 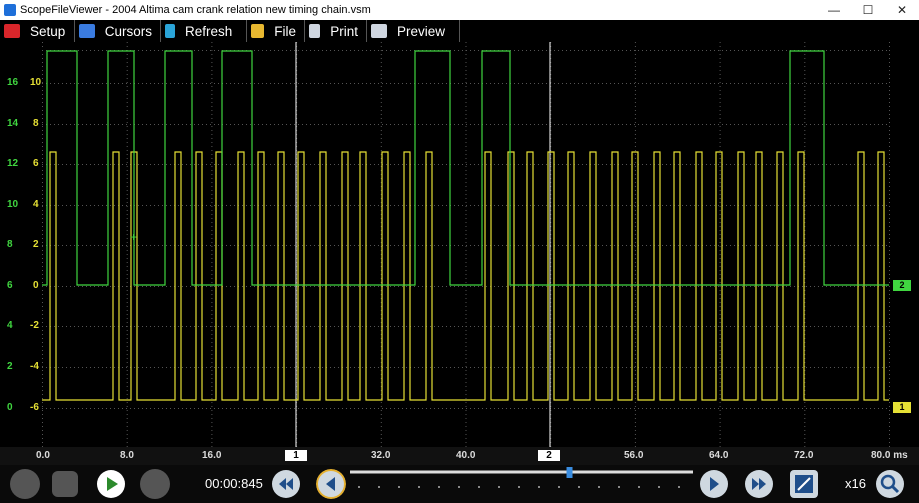 I want to click on step-forward-icon, so click(x=714, y=484).